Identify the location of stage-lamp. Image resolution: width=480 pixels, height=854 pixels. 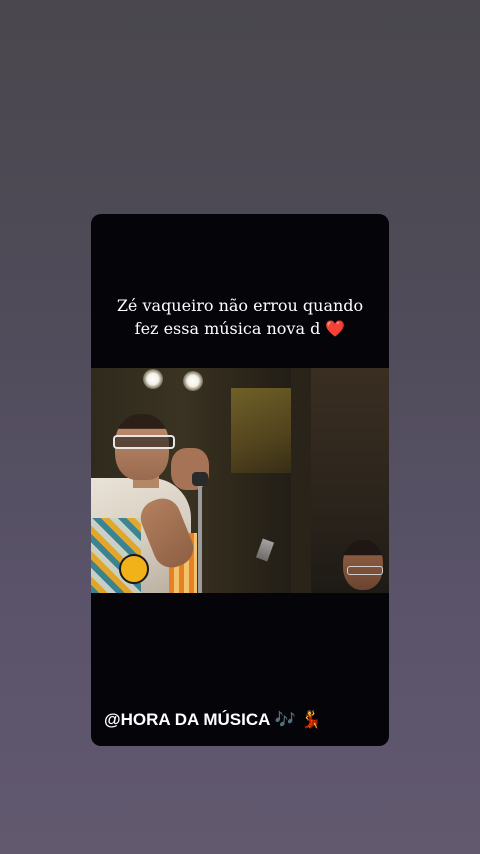
(265, 550).